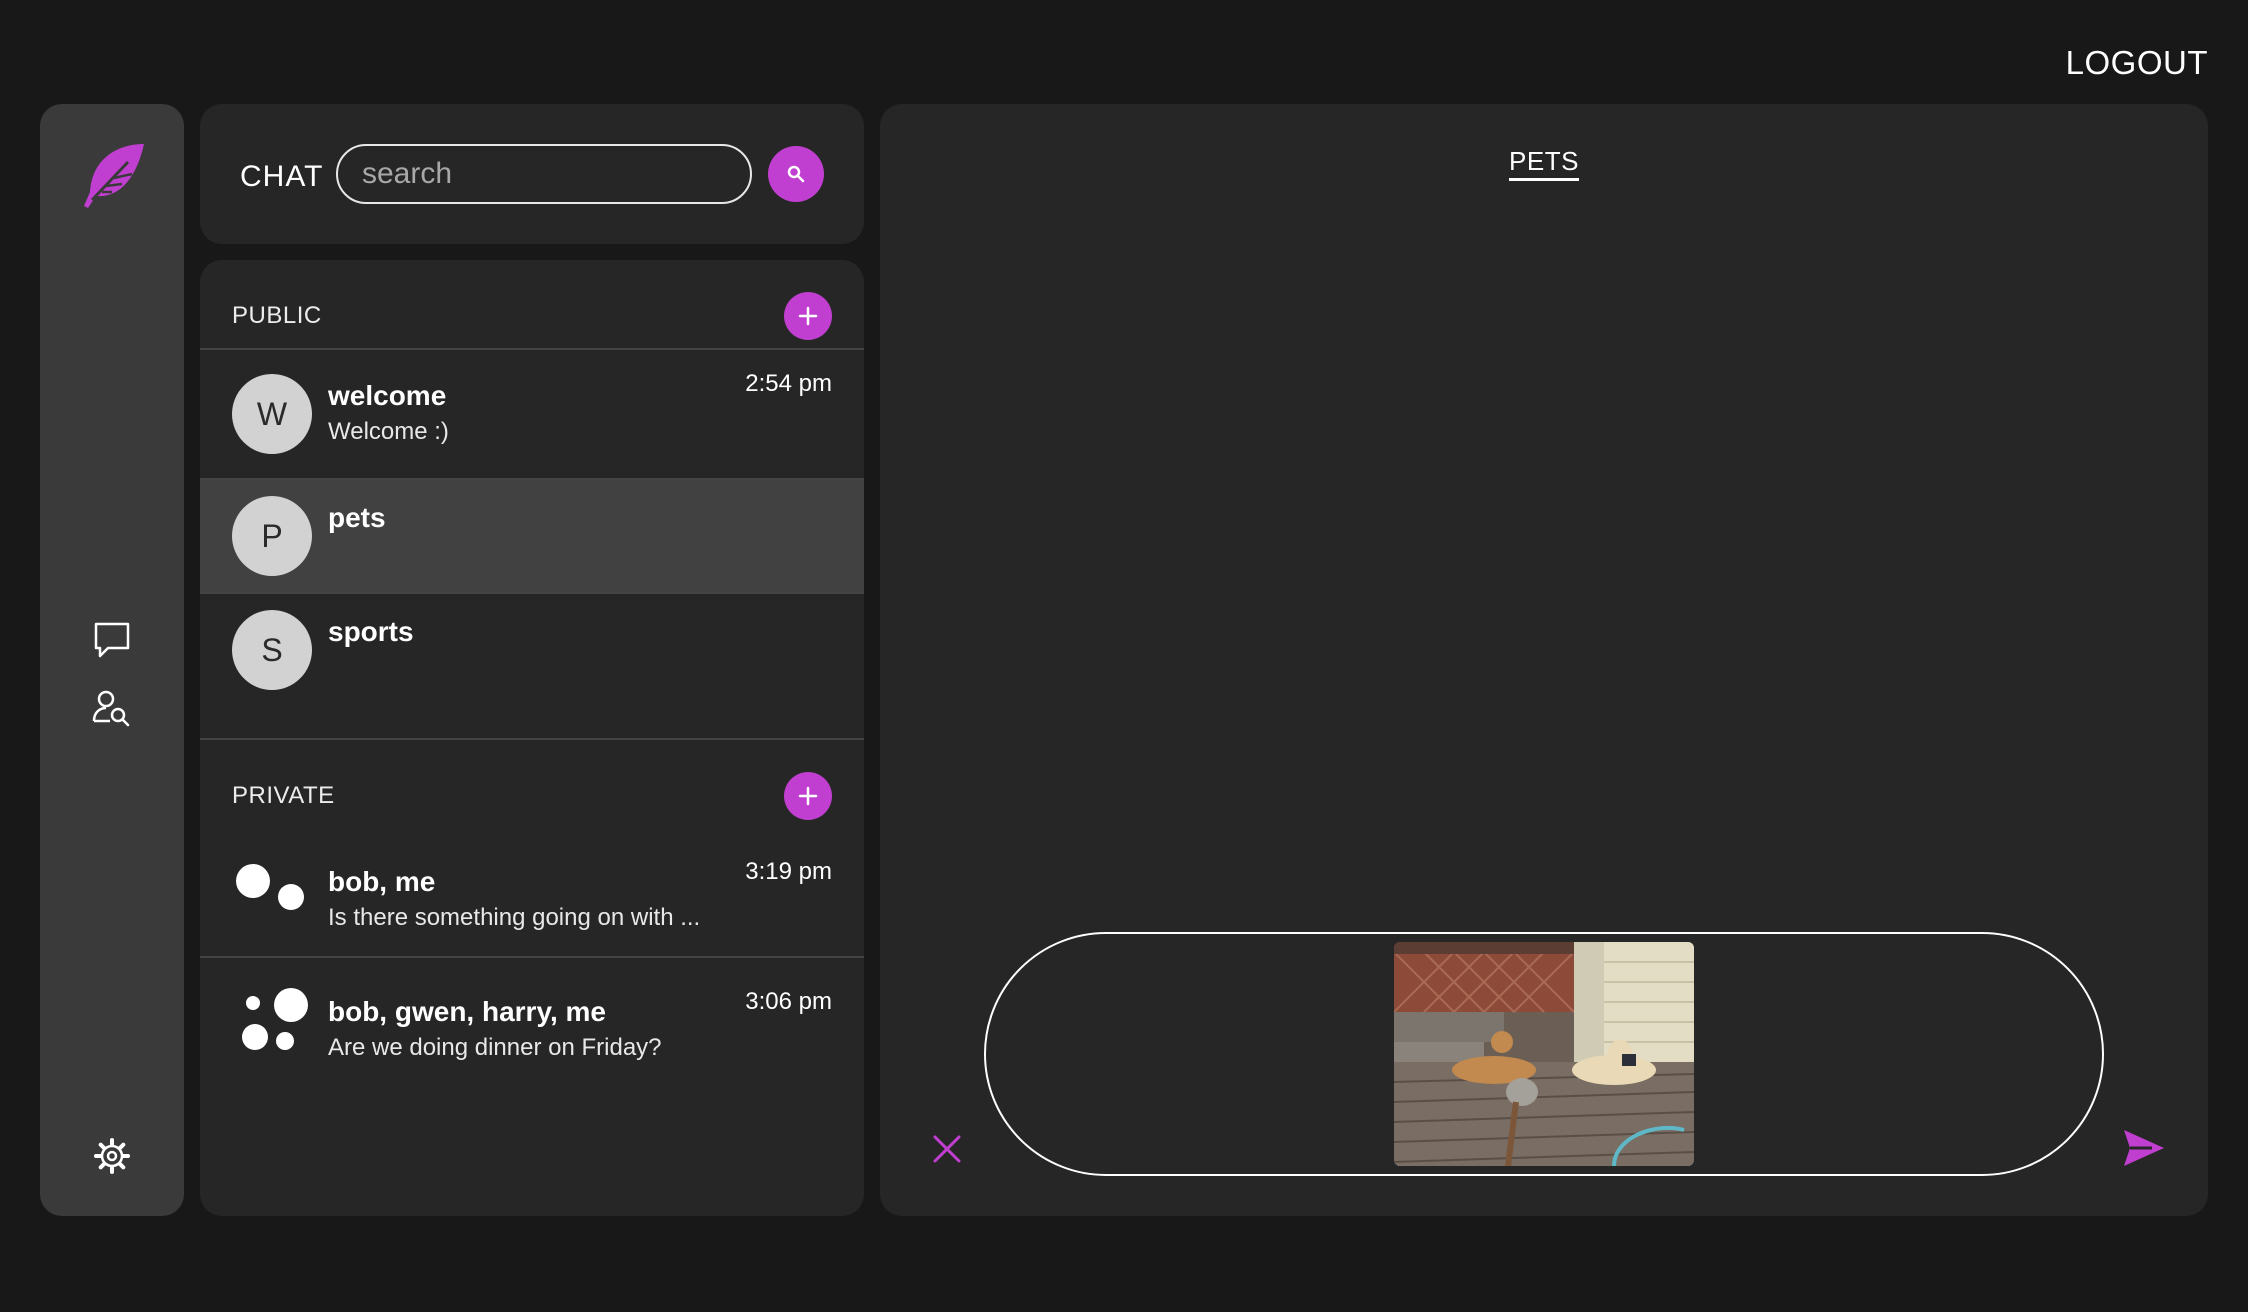 The height and width of the screenshot is (1312, 2248). What do you see at coordinates (112, 1156) in the screenshot?
I see `gear-icon` at bounding box center [112, 1156].